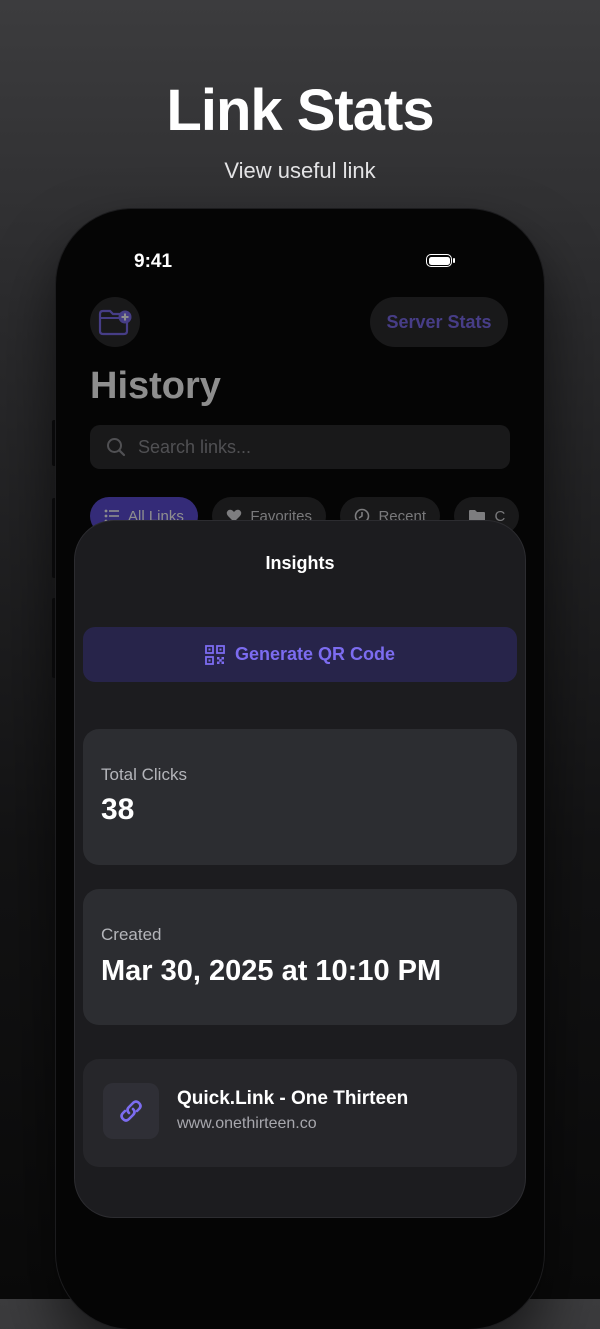  What do you see at coordinates (308, 447) in the screenshot?
I see `search-input` at bounding box center [308, 447].